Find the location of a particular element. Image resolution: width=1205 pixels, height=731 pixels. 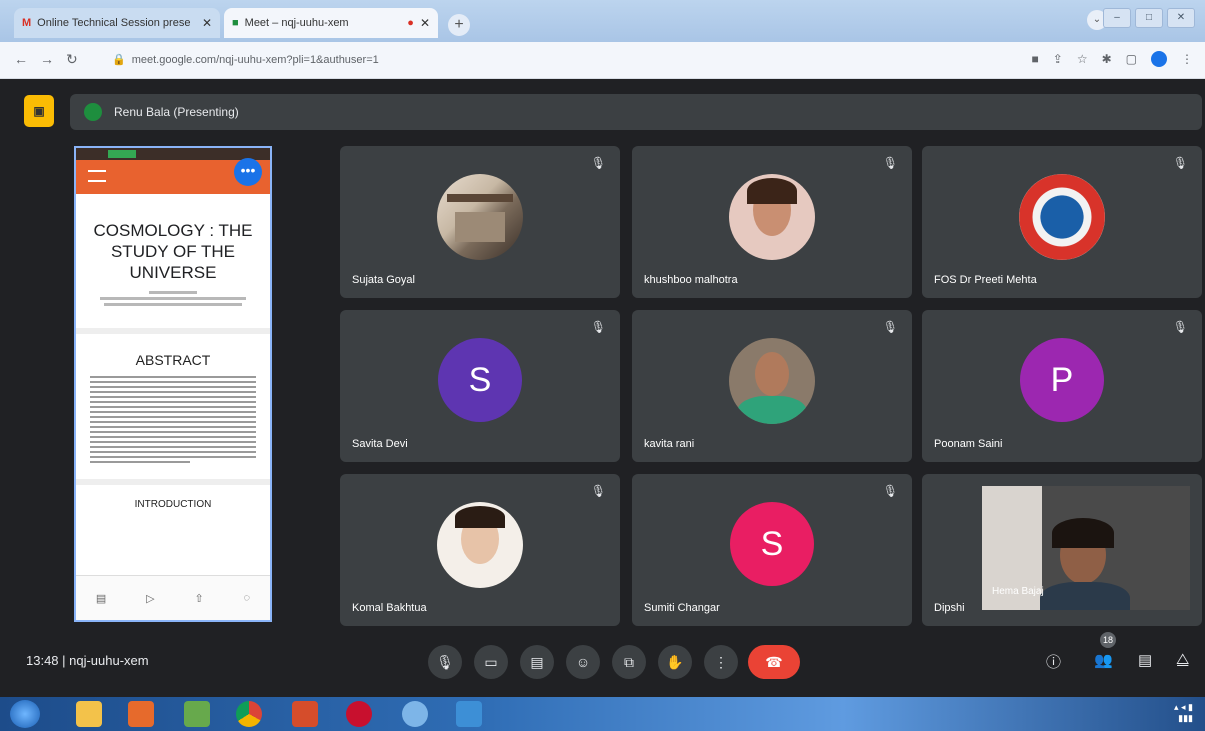

participant-tile: S 🎙 Sumiti Changar is located at coordinates (772, 550).